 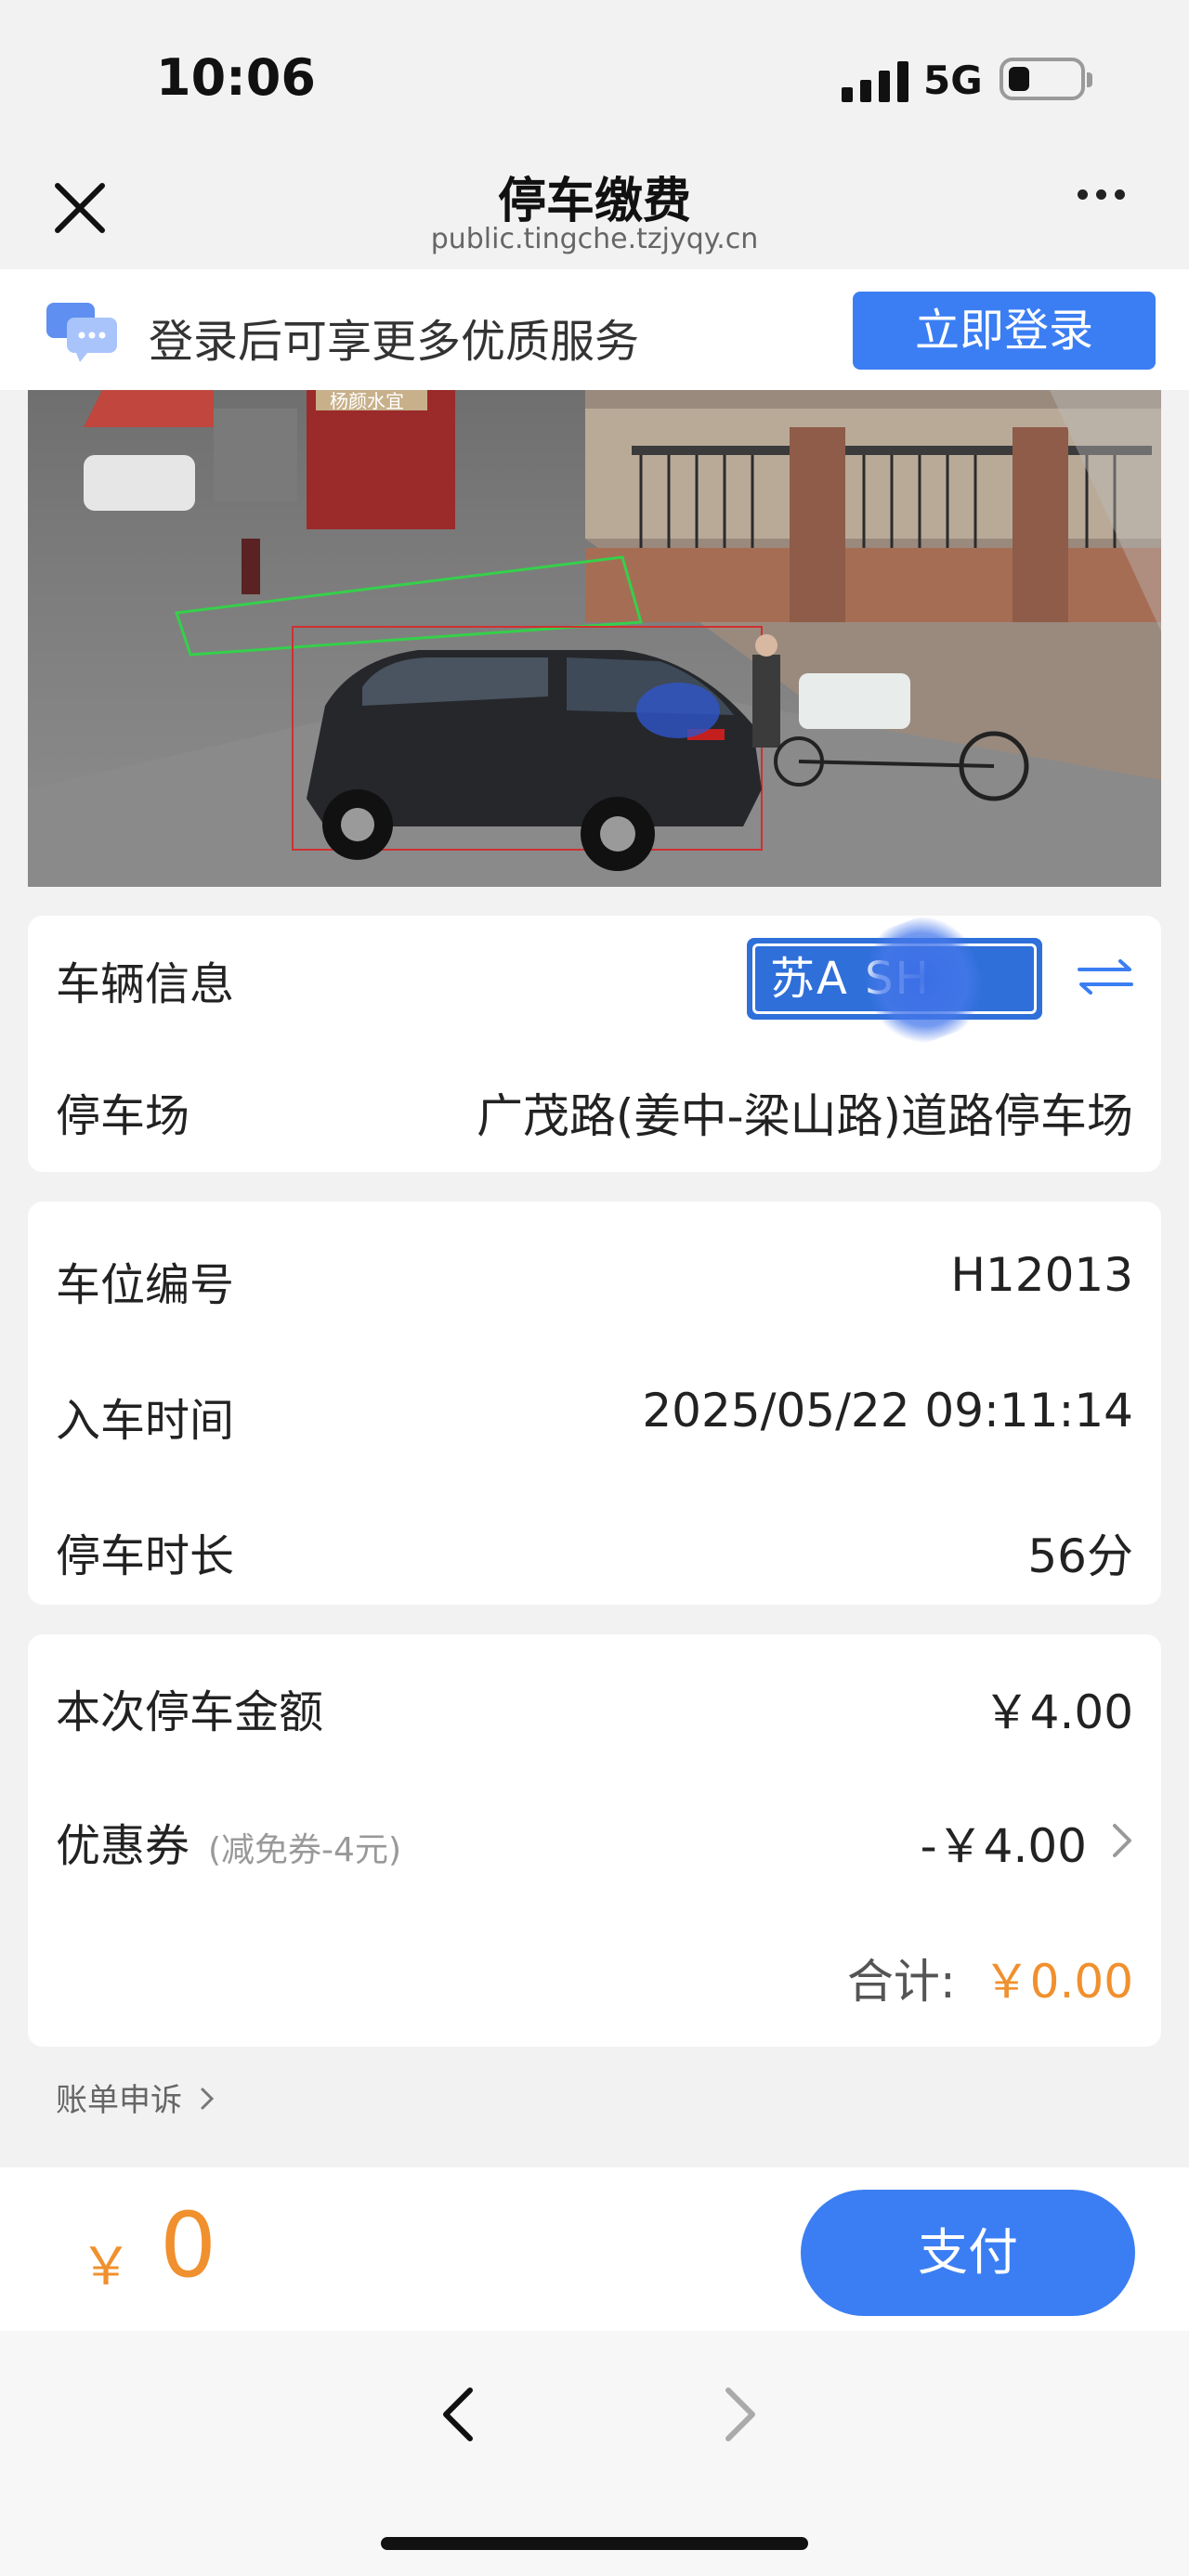 I want to click on parking-lot-value: 广茂路(姜中-梁山路)道路停车场, so click(x=804, y=1116).